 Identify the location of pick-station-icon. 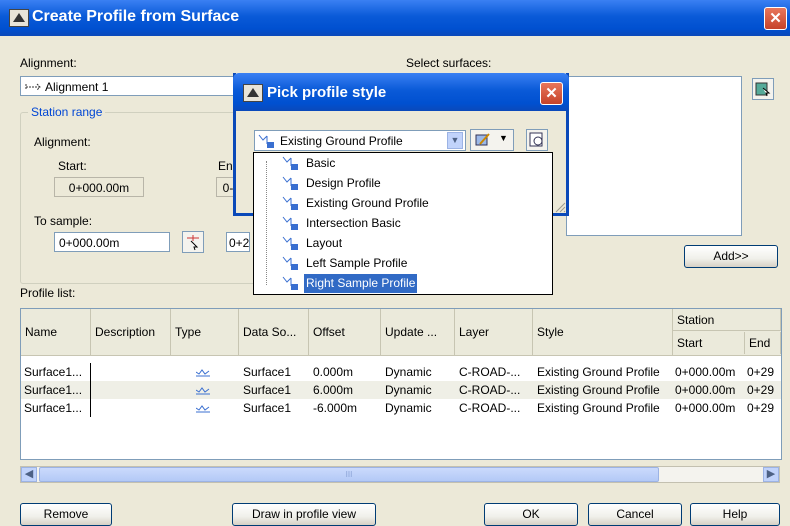
(193, 243).